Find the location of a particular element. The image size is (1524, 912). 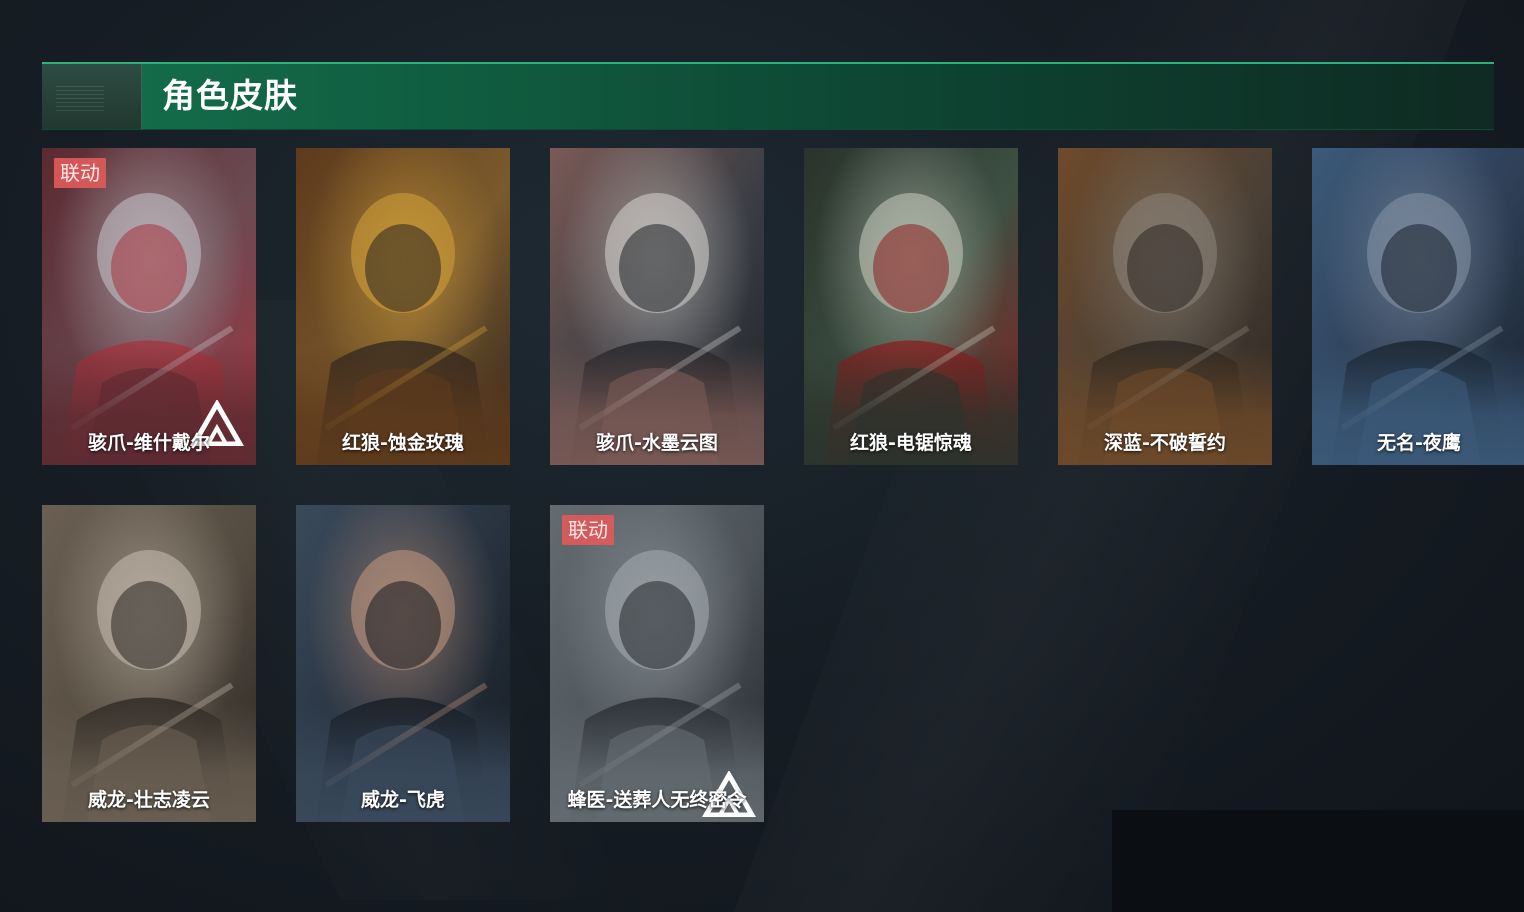

section-header: 角色皮肤 is located at coordinates (768, 96).